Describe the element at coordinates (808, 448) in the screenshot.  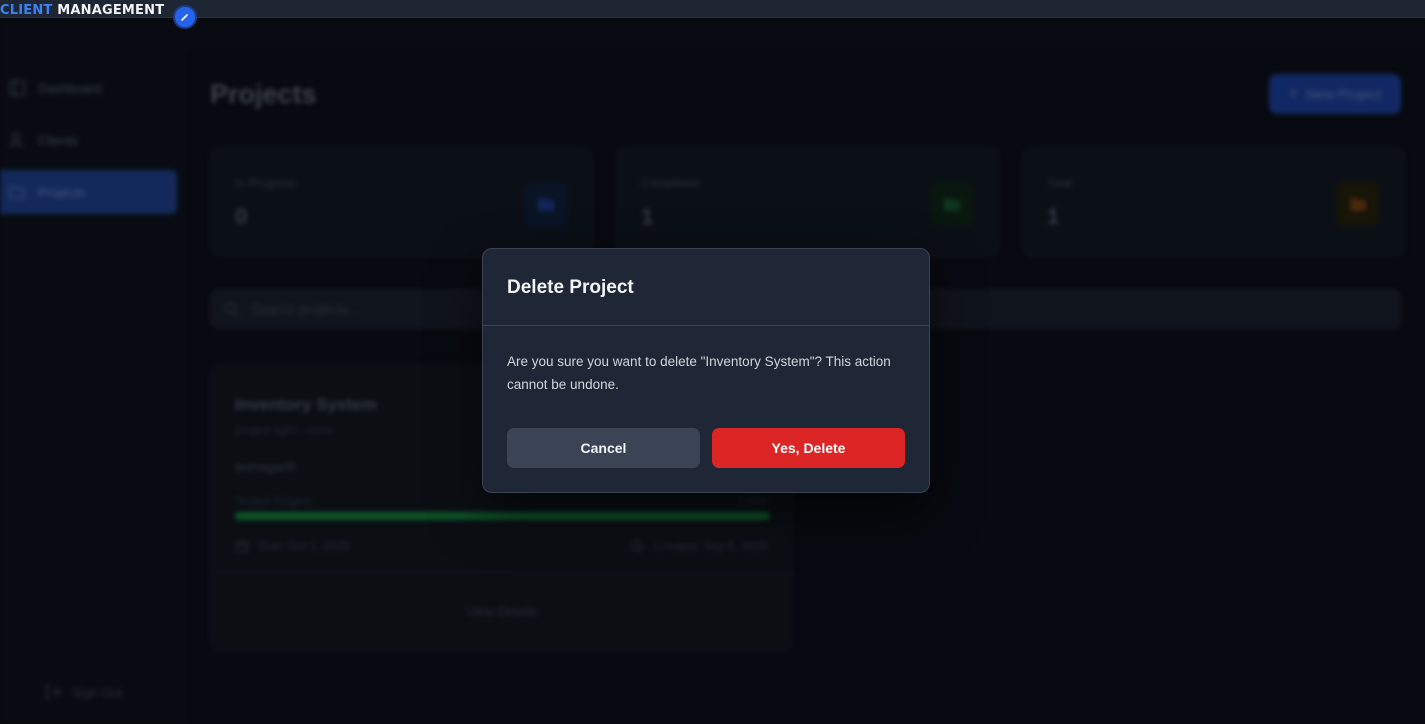
I see `confirm-delete-button: Yes, Delete` at that location.